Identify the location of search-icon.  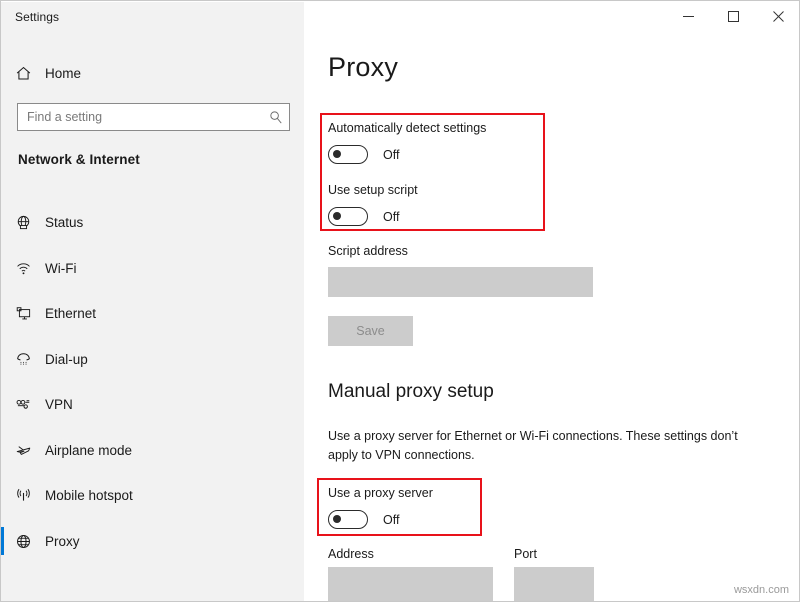
(276, 117).